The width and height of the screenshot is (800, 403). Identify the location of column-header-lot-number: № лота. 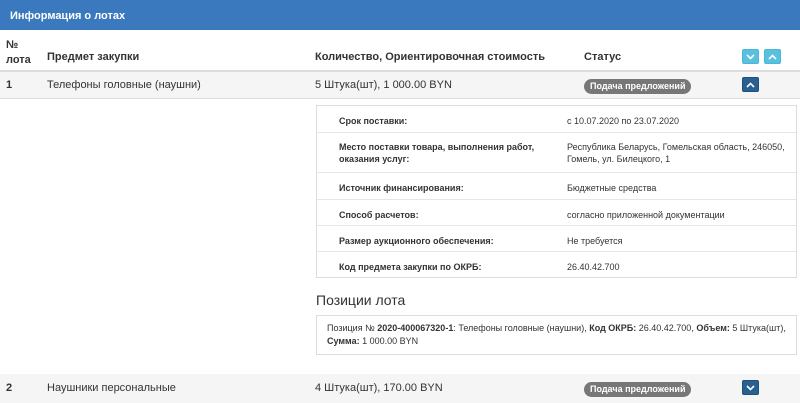
(18, 52).